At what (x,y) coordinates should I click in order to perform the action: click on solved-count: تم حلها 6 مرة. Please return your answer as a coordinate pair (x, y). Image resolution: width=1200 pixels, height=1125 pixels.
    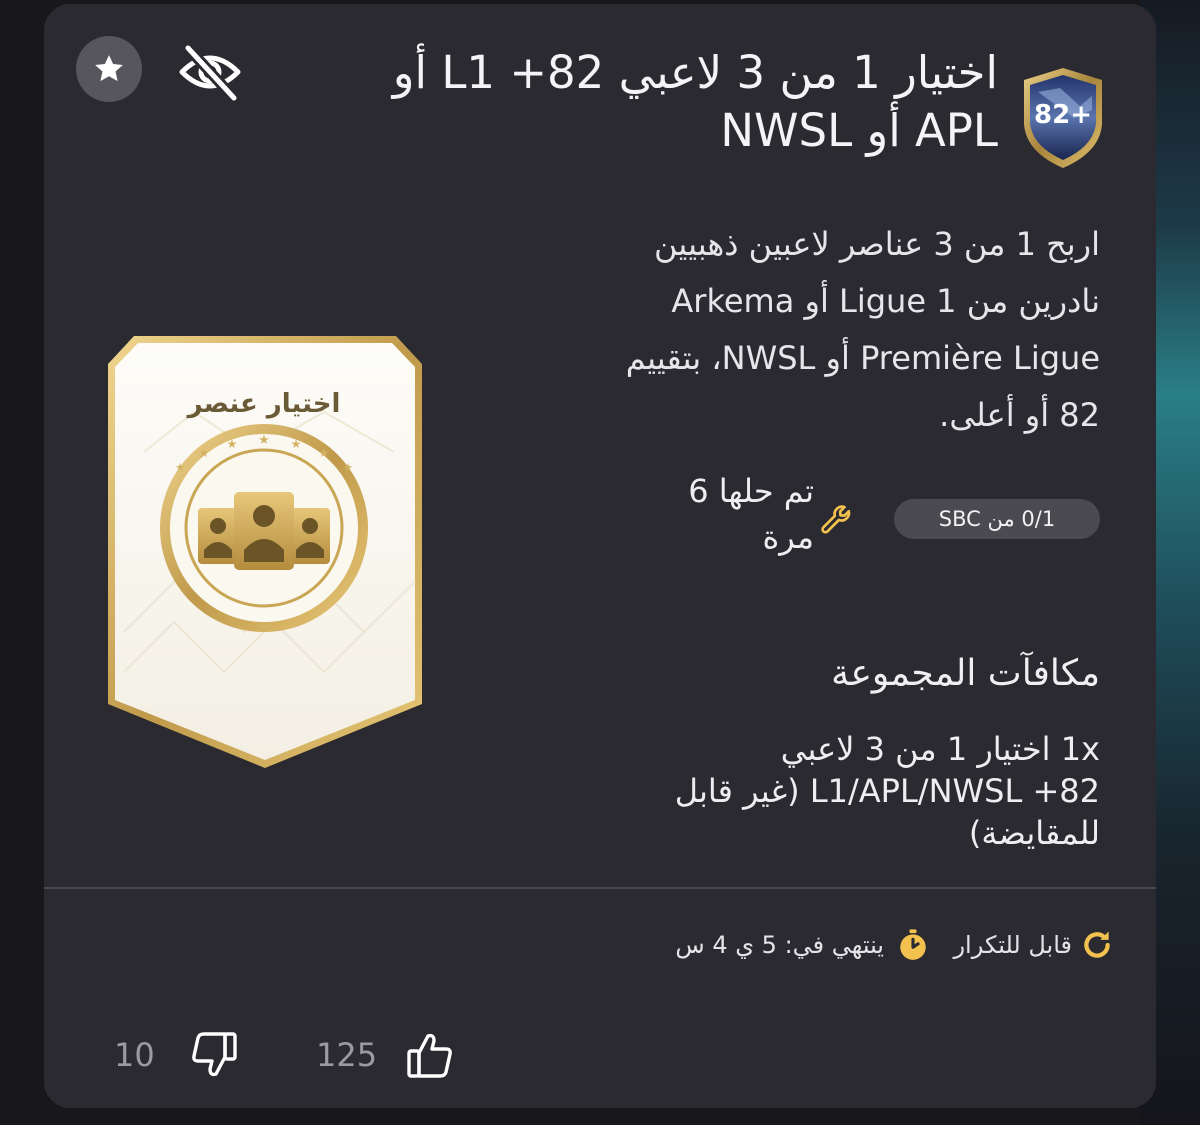
    Looking at the image, I should click on (751, 514).